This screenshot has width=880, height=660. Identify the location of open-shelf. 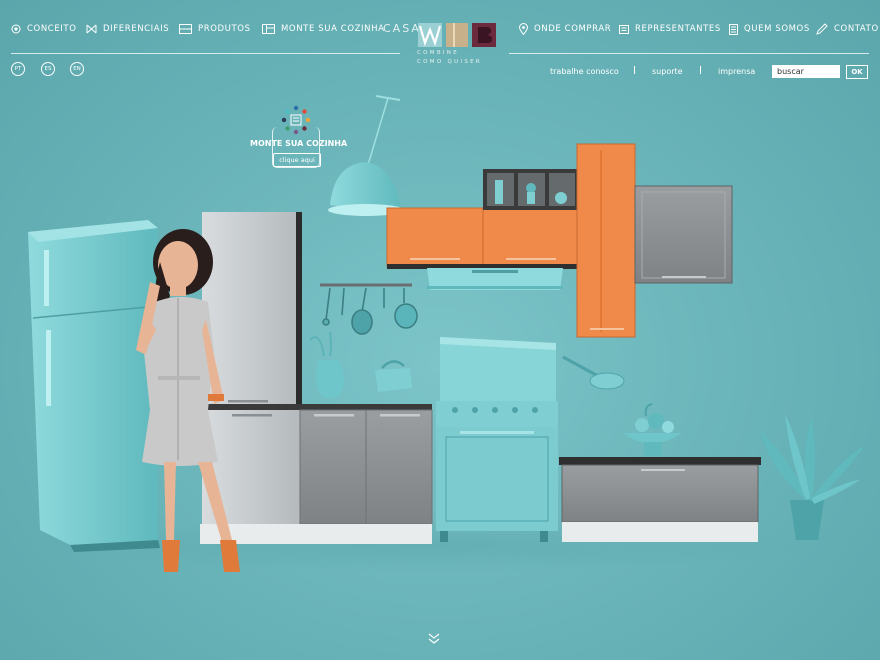
(531, 189).